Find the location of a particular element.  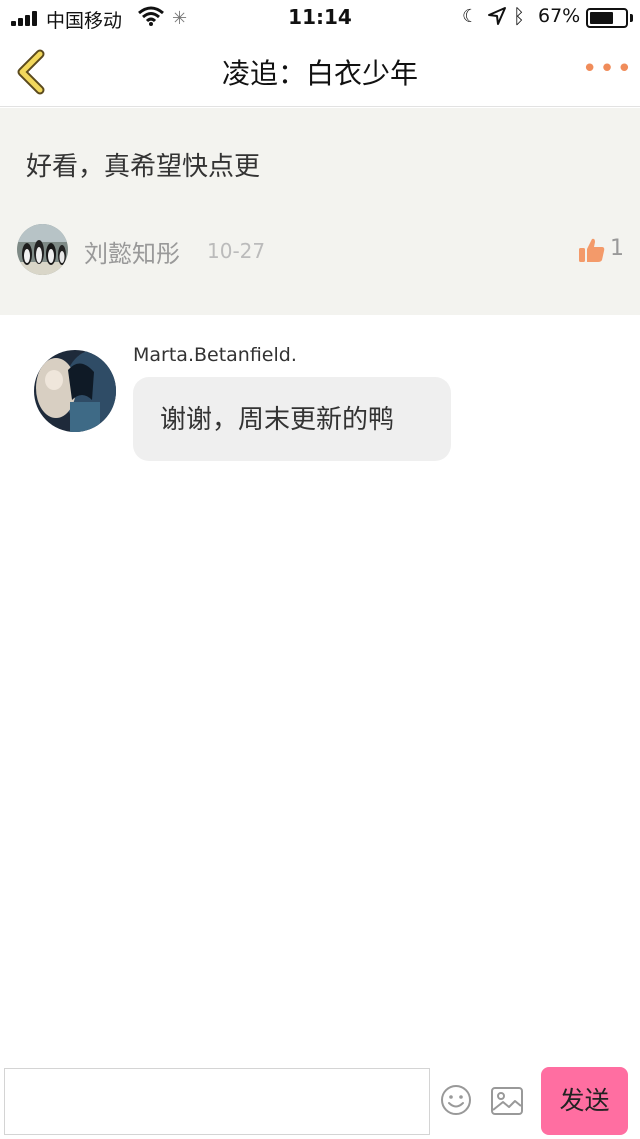

like-count: 1 is located at coordinates (617, 248).